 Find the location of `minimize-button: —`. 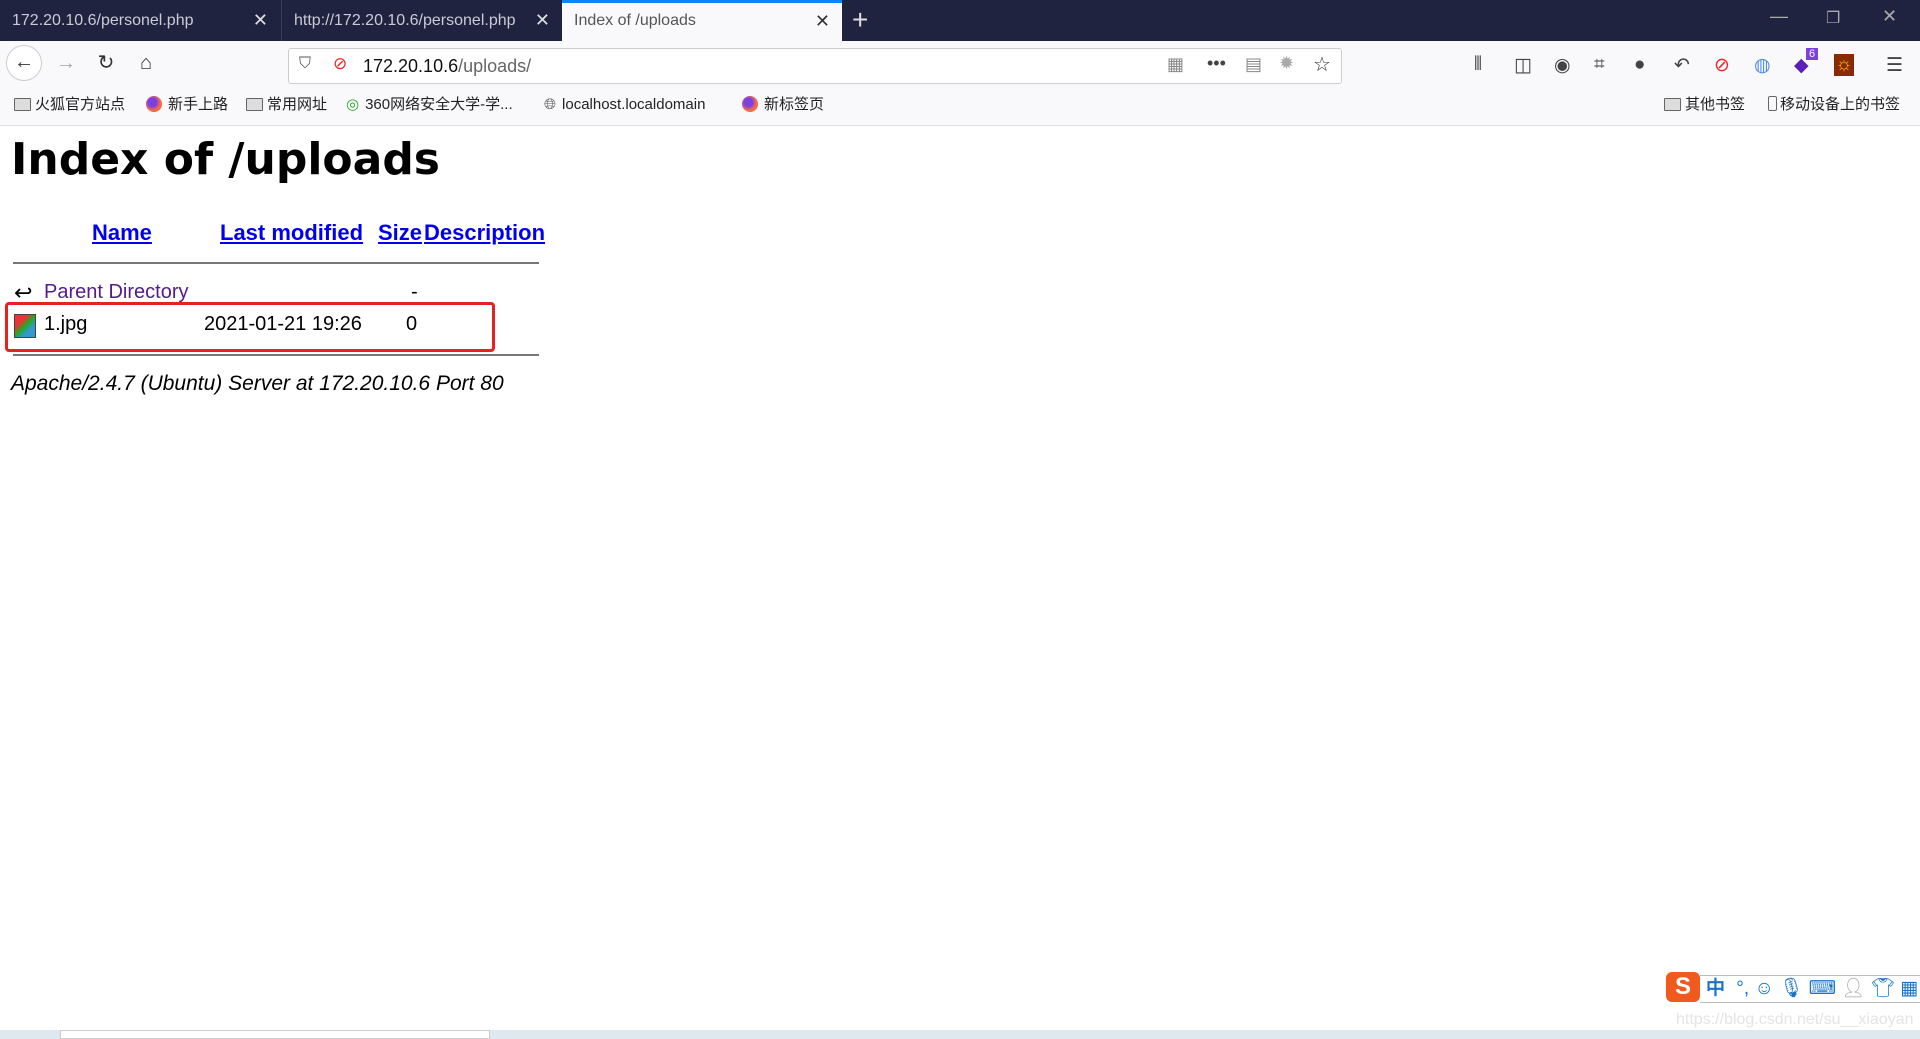

minimize-button: — is located at coordinates (1779, 16).